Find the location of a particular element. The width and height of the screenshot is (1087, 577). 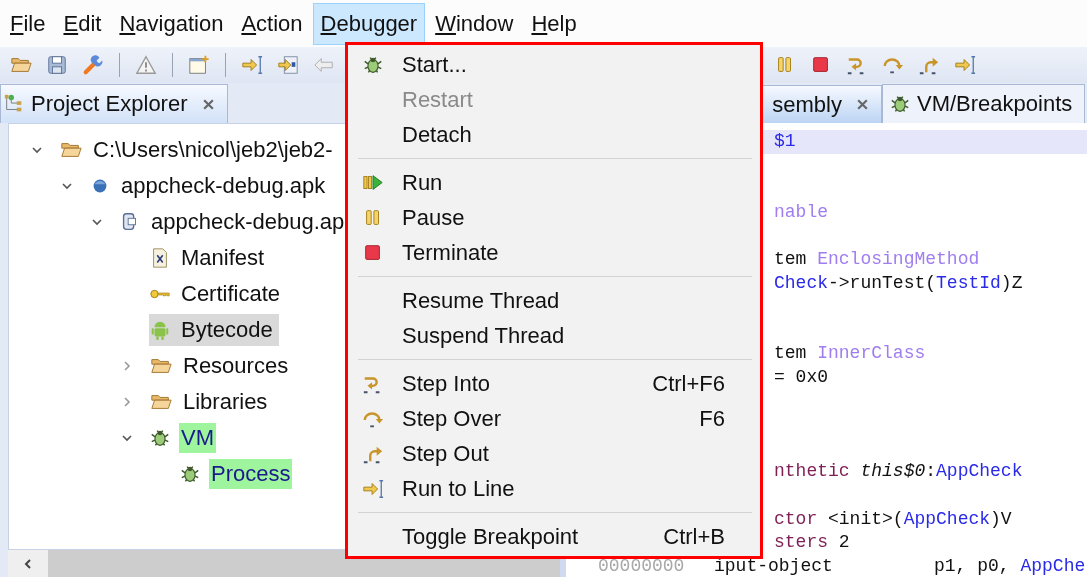

tree-item: Libraries is located at coordinates (211, 402).